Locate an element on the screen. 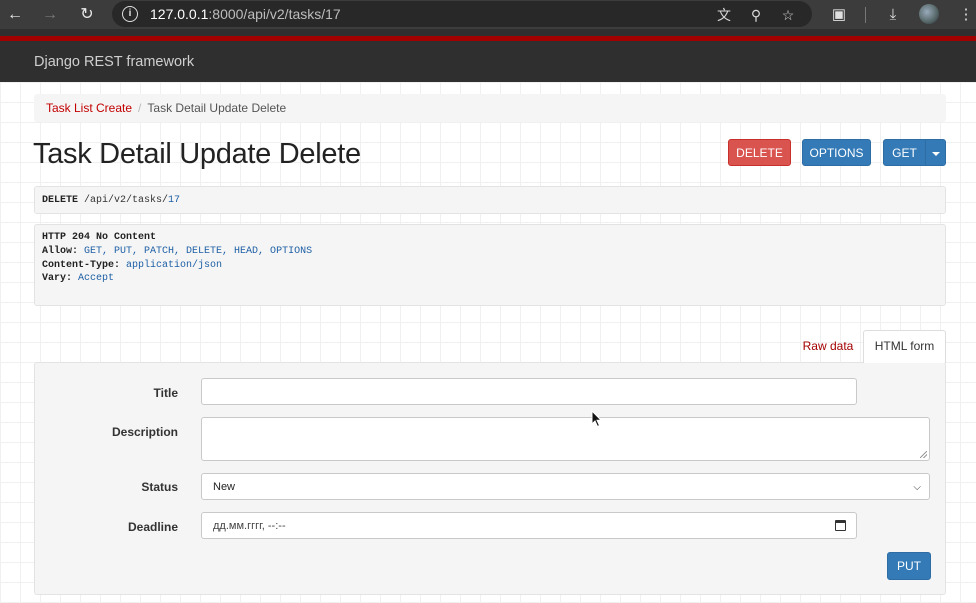  breadcrumb-current: Task Detail Update Delete is located at coordinates (217, 108).